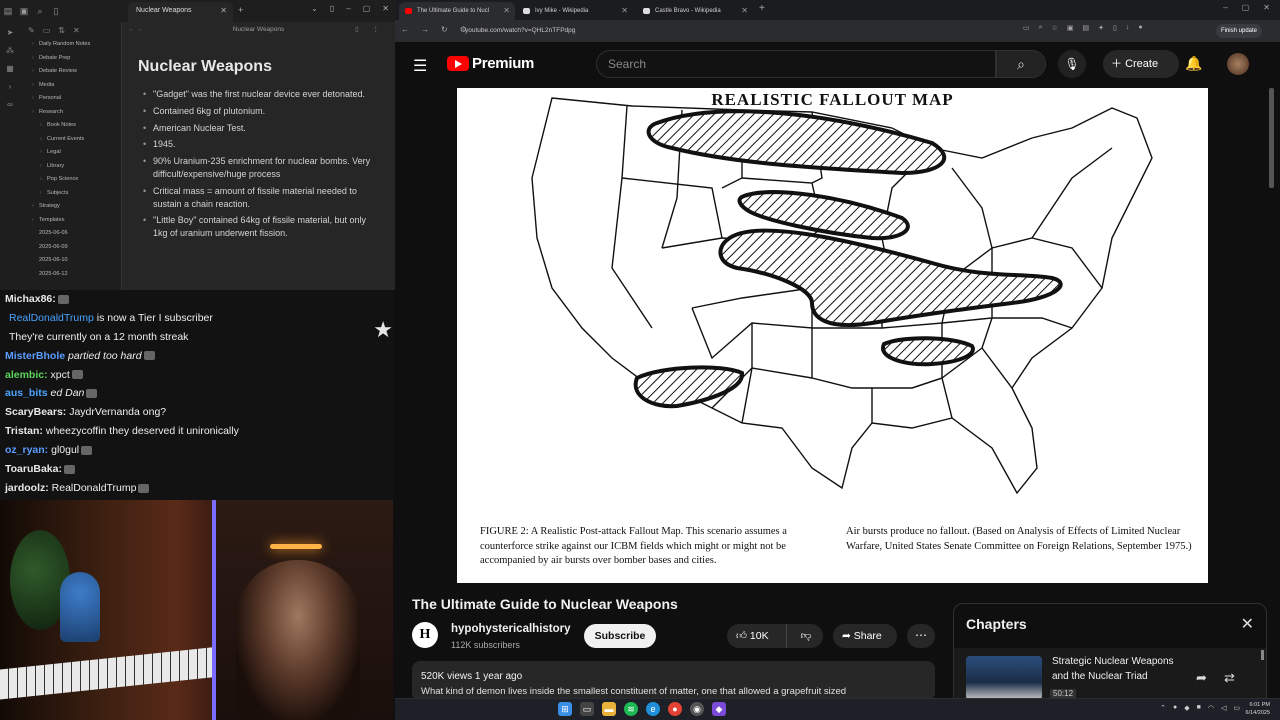  I want to click on chat-username: alembic:, so click(26, 375).